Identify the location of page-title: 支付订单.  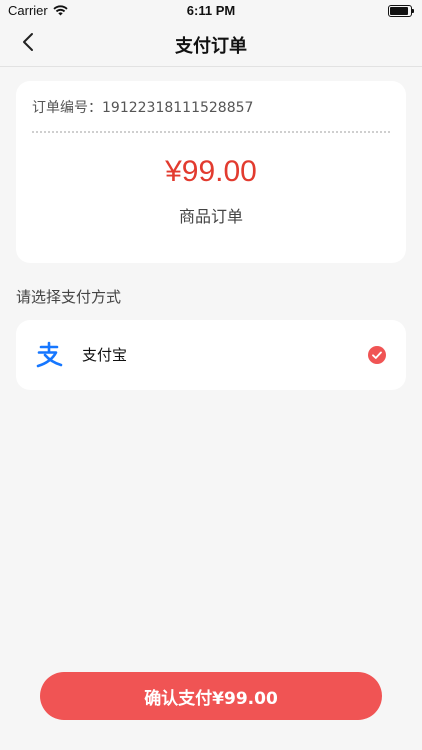
(211, 46).